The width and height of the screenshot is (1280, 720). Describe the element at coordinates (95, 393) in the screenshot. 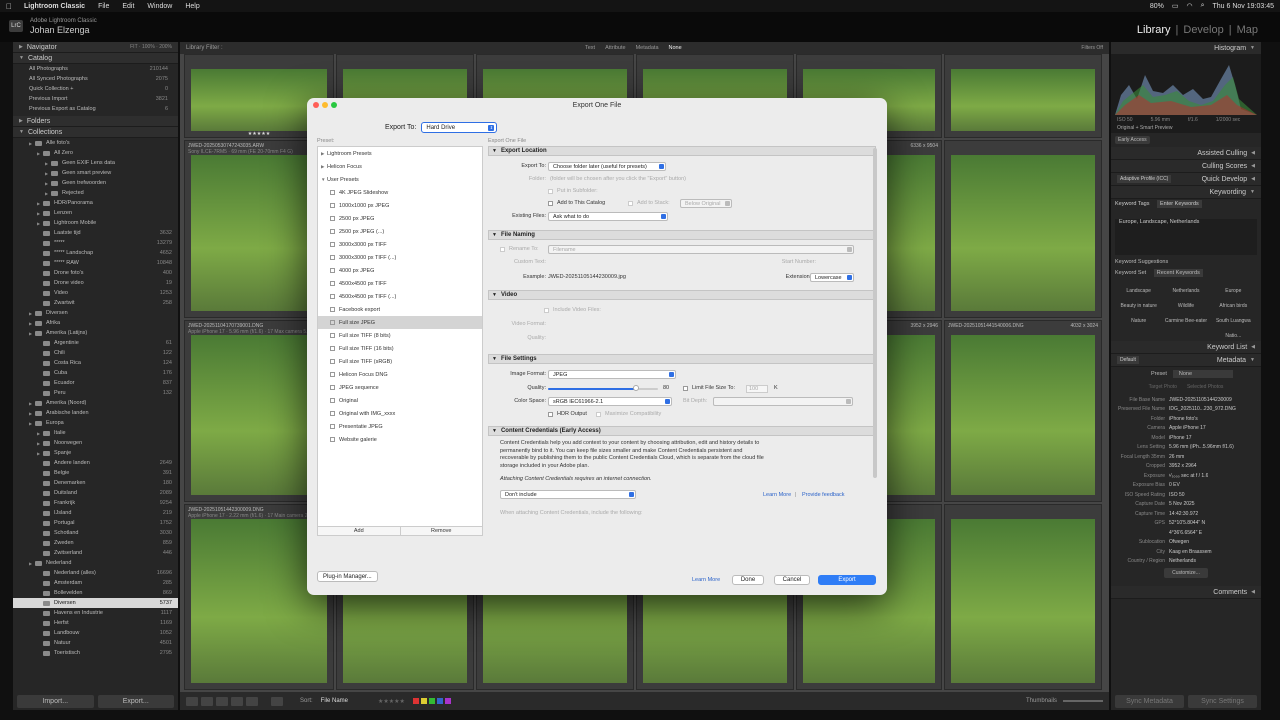

I see `collection-item: Peru 132` at that location.